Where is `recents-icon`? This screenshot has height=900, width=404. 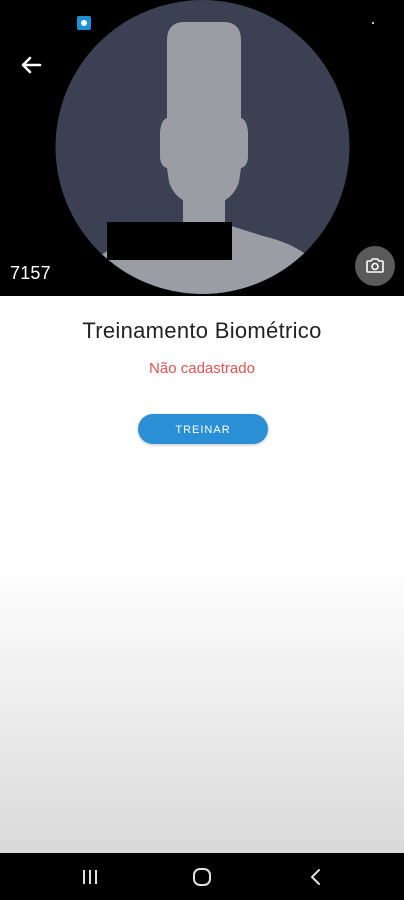 recents-icon is located at coordinates (90, 877).